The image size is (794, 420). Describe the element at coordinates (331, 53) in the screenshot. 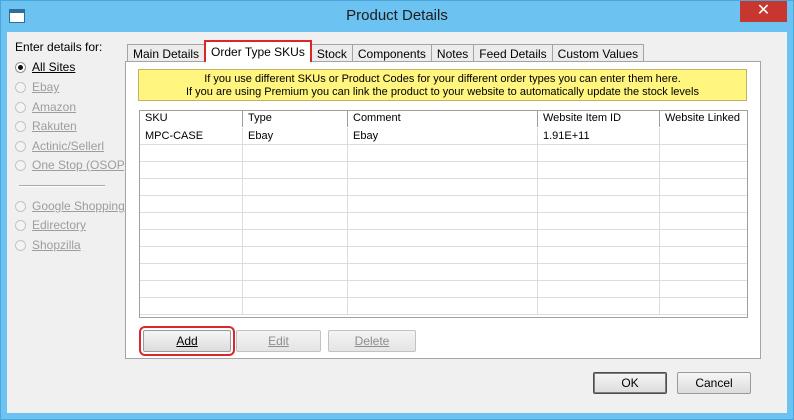

I see `tab-stock: Stock` at that location.